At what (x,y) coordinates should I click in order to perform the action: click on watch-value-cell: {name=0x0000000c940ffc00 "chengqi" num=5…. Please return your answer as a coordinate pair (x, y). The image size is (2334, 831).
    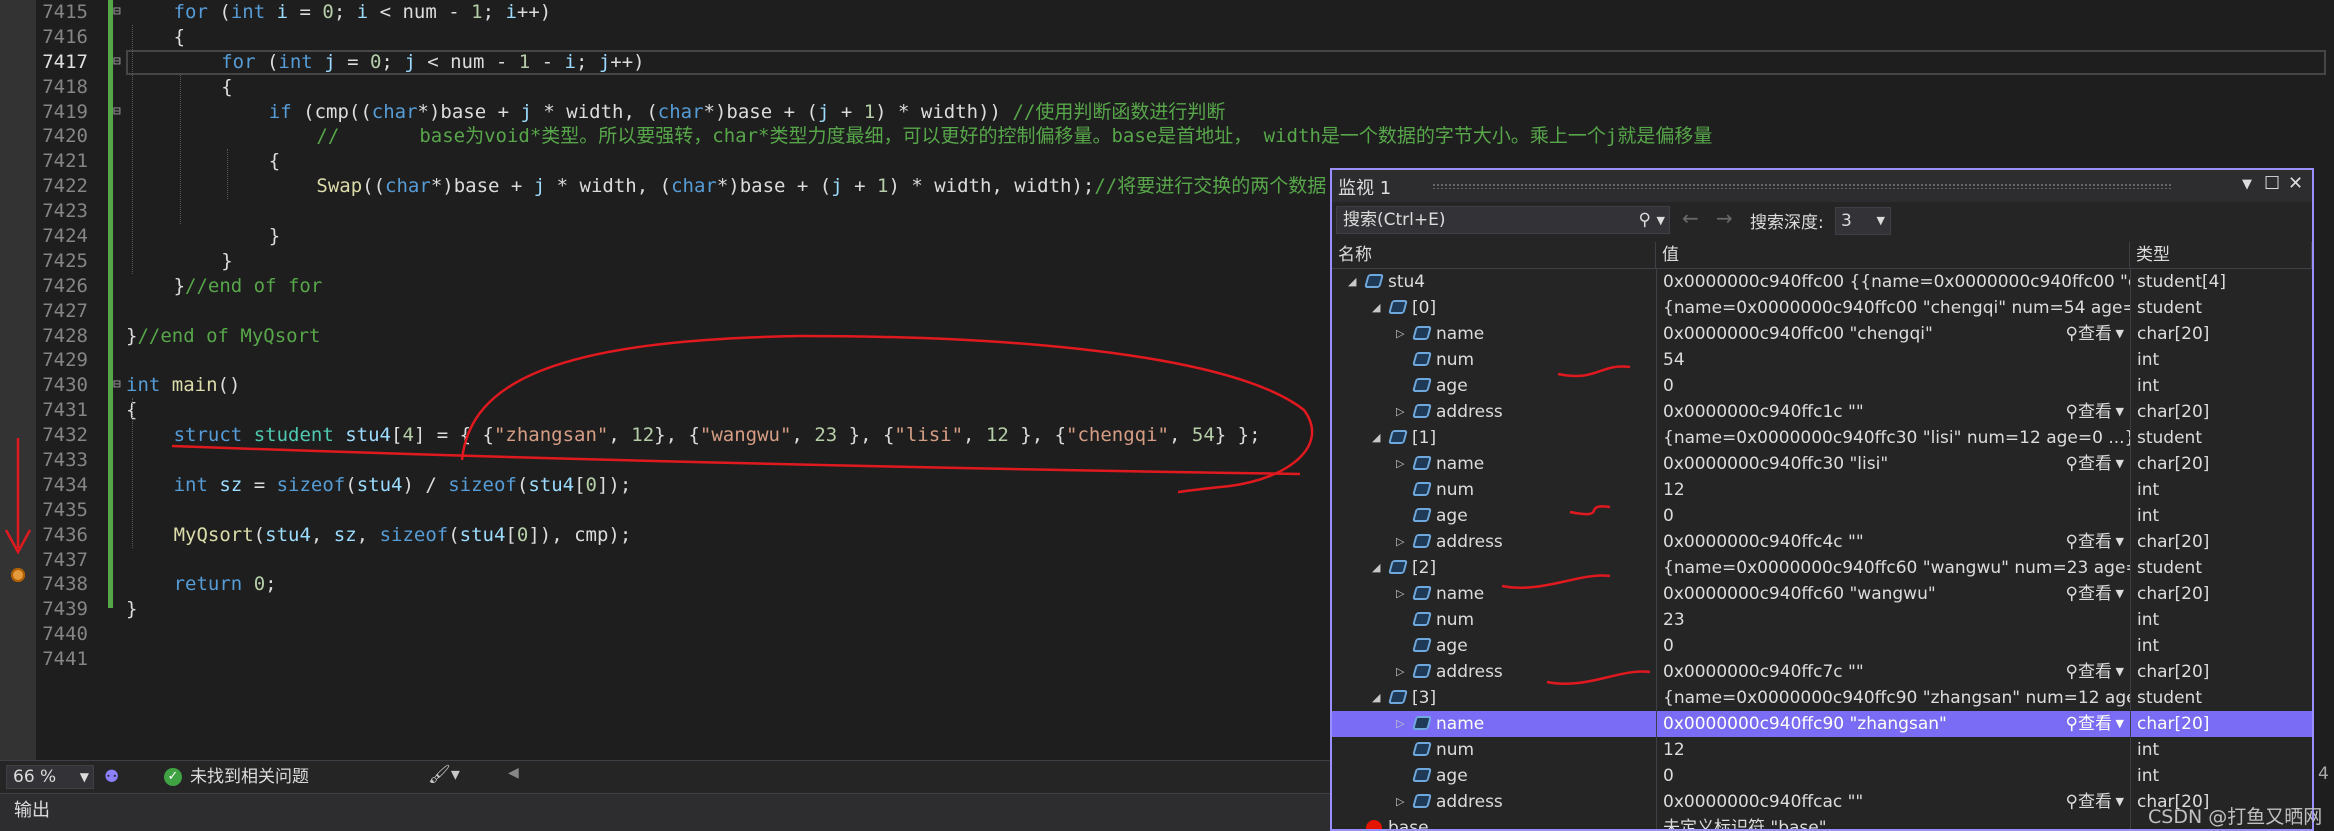
    Looking at the image, I should click on (1893, 308).